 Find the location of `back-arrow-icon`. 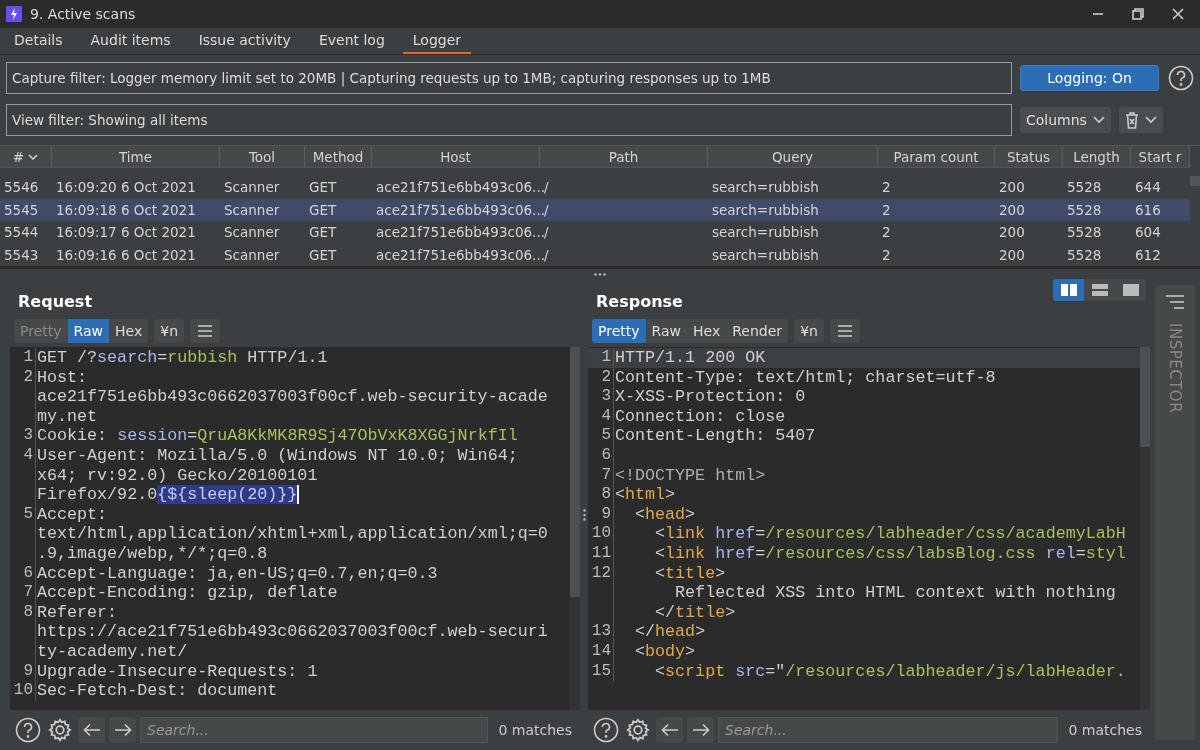

back-arrow-icon is located at coordinates (91, 730).